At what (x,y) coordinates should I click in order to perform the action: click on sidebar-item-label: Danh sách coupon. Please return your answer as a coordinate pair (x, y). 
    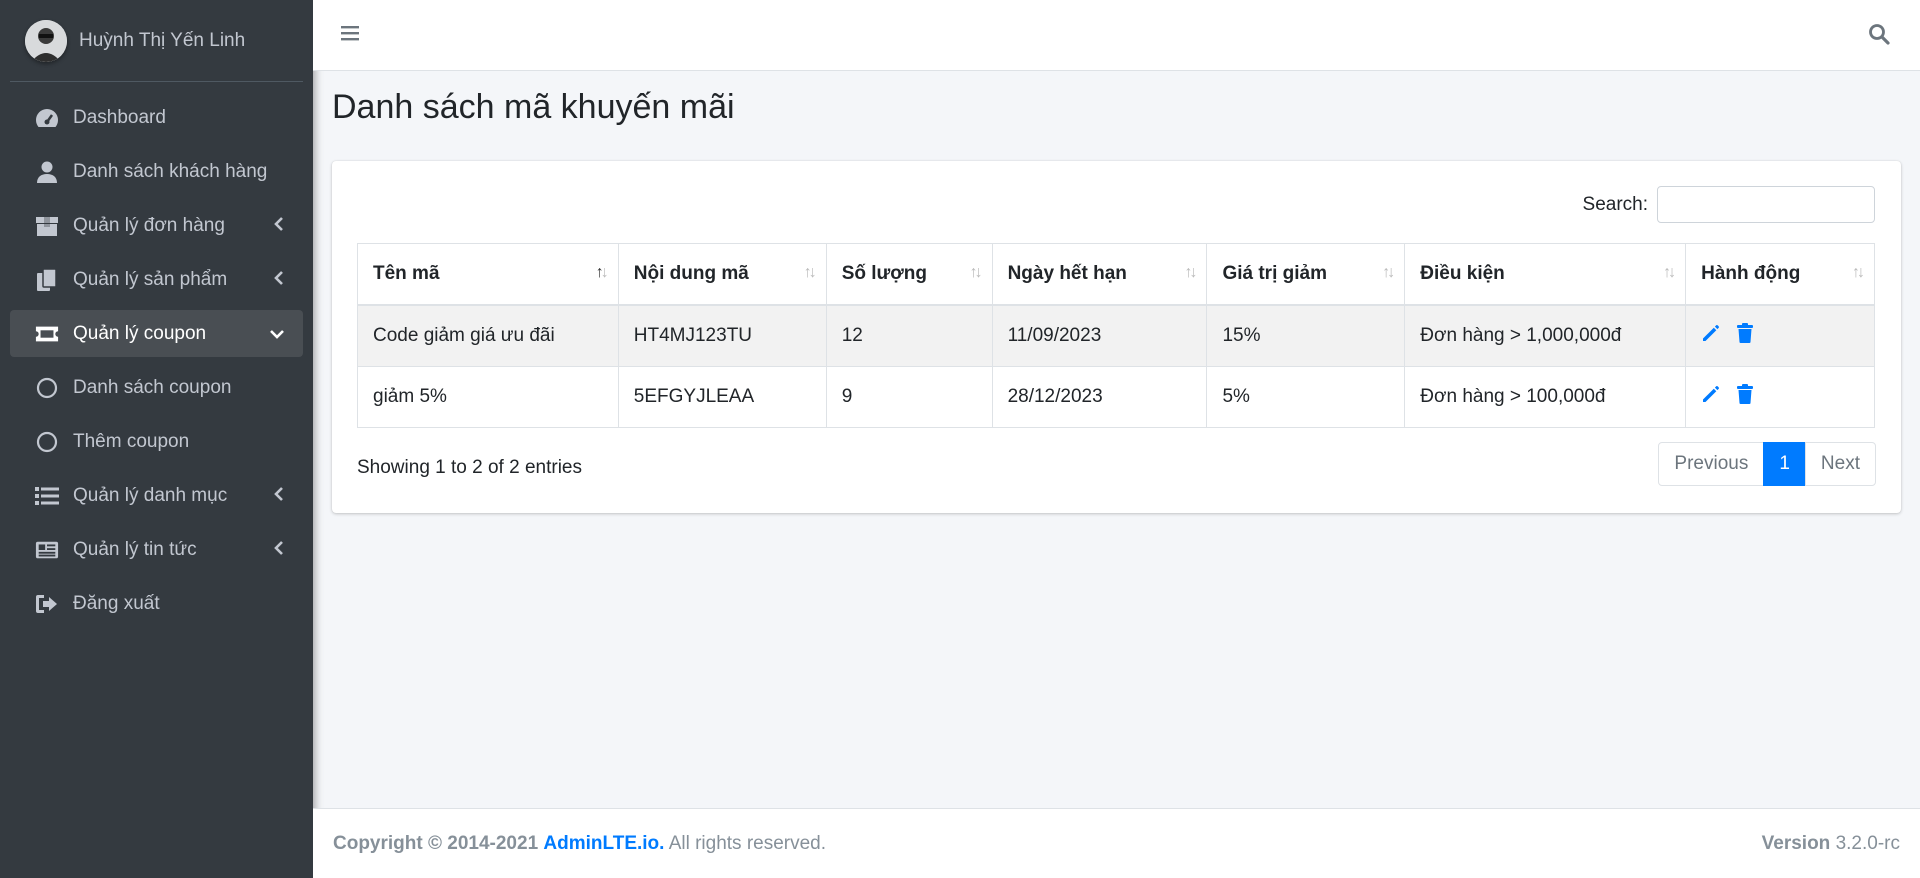
    Looking at the image, I should click on (152, 387).